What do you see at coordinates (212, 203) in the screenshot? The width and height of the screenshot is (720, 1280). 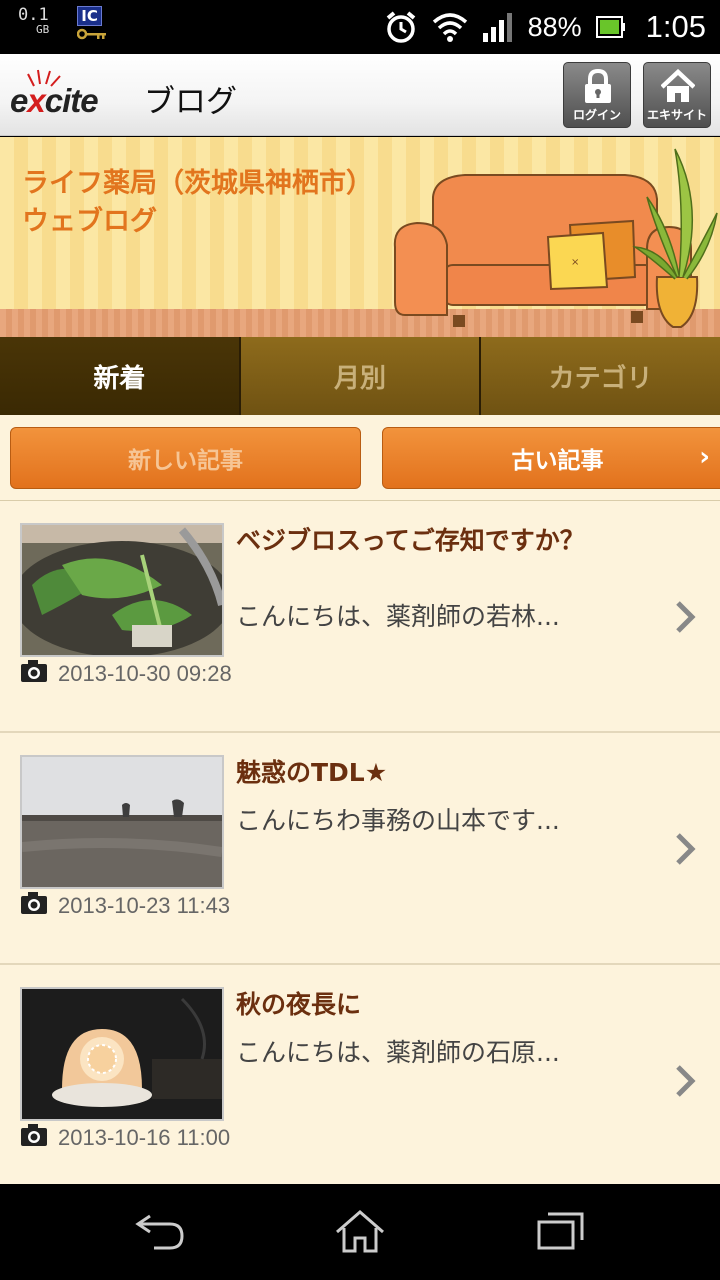 I see `blog-title: ライフ薬局（茨城県神栖市） ウェブログ` at bounding box center [212, 203].